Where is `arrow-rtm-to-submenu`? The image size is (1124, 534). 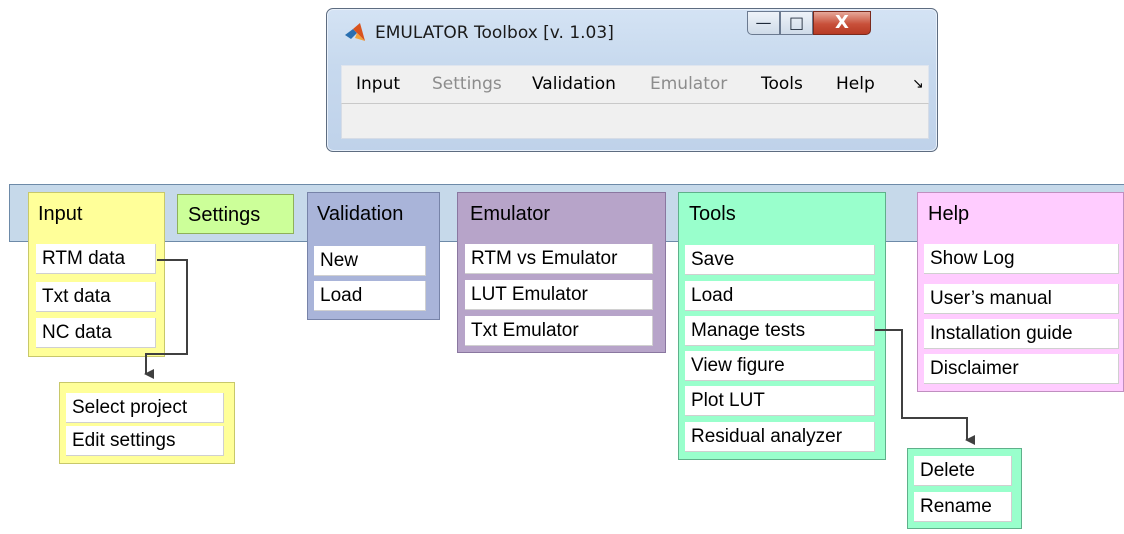 arrow-rtm-to-submenu is located at coordinates (166, 319).